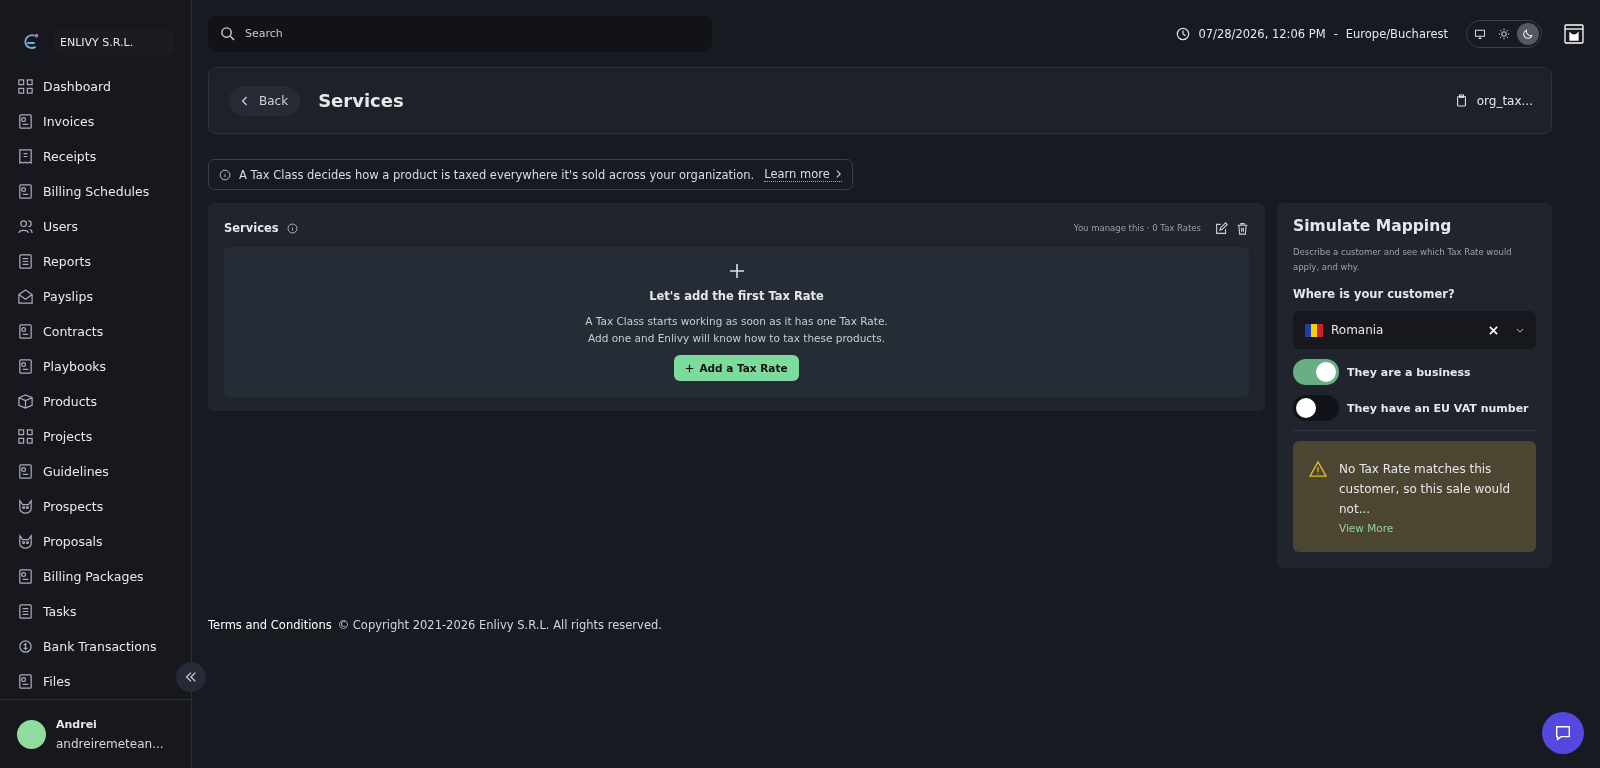 Image resolution: width=1600 pixels, height=768 pixels. Describe the element at coordinates (245, 100) in the screenshot. I see `chevron-left-icon` at that location.